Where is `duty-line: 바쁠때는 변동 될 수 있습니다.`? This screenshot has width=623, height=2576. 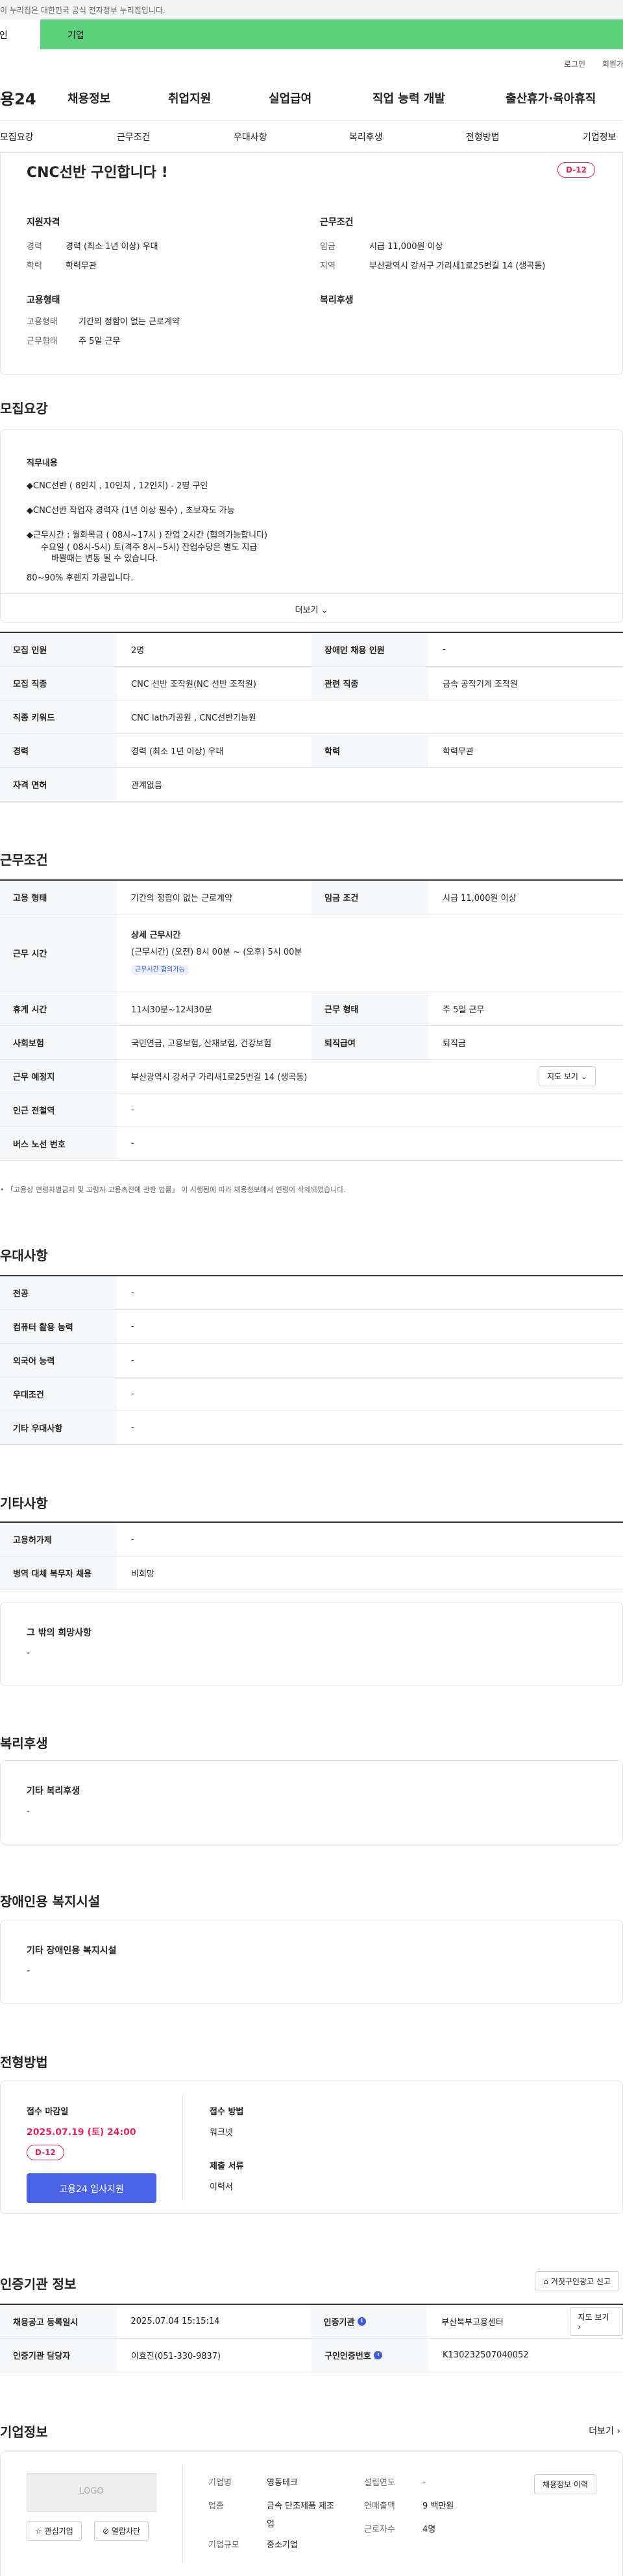
duty-line: 바쁠때는 변동 될 수 있습니다. is located at coordinates (104, 559).